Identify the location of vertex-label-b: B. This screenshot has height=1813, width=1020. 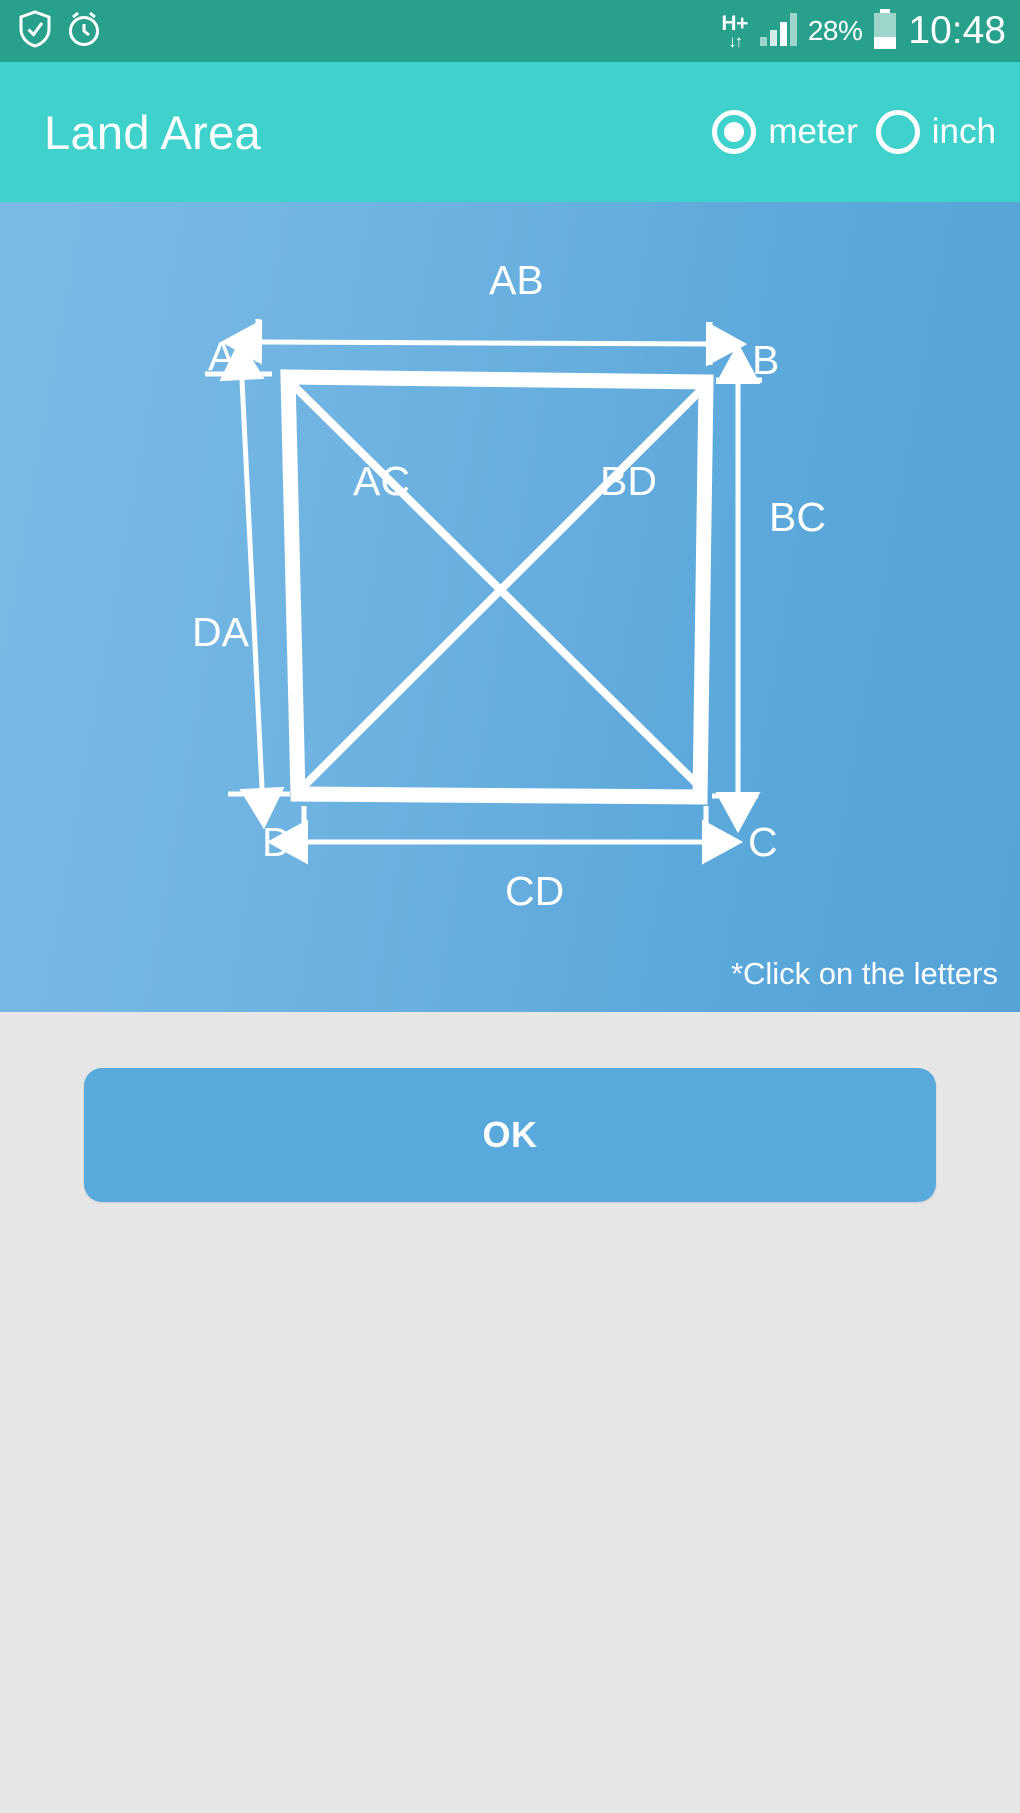
(765, 360).